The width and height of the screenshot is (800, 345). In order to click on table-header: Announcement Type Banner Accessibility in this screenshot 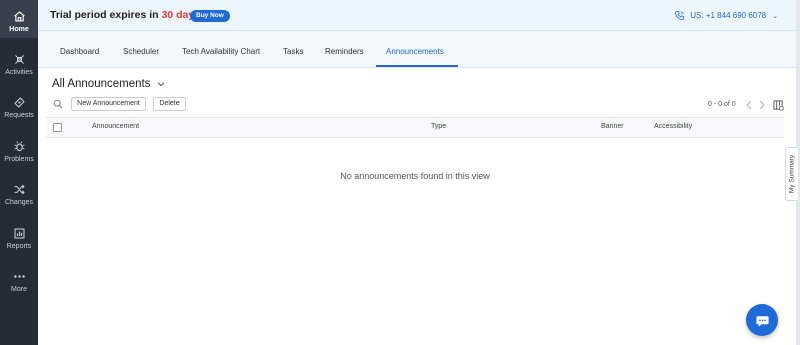, I will do `click(415, 127)`.